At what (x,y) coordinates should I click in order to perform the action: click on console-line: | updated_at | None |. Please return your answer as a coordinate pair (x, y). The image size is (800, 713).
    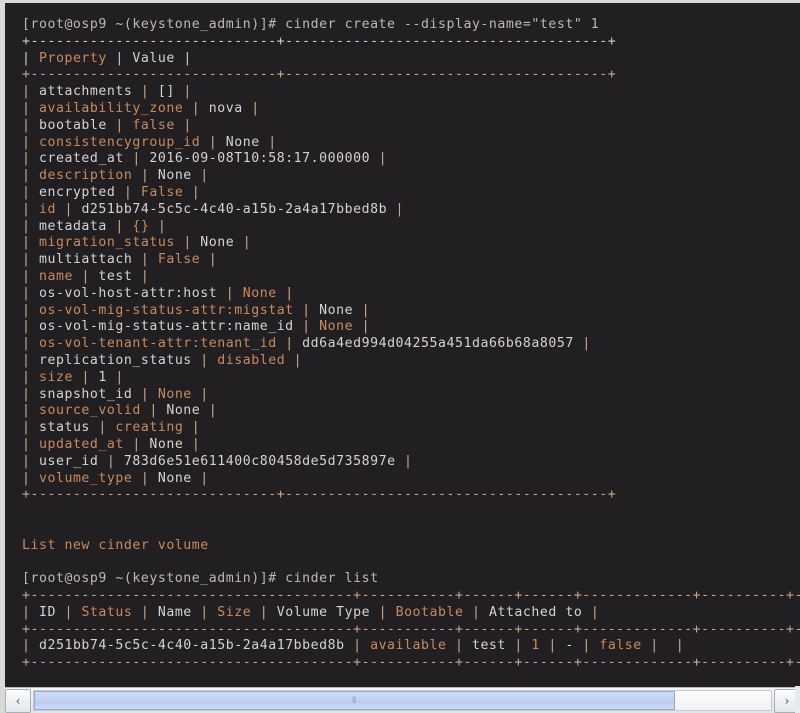
    Looking at the image, I should click on (411, 445).